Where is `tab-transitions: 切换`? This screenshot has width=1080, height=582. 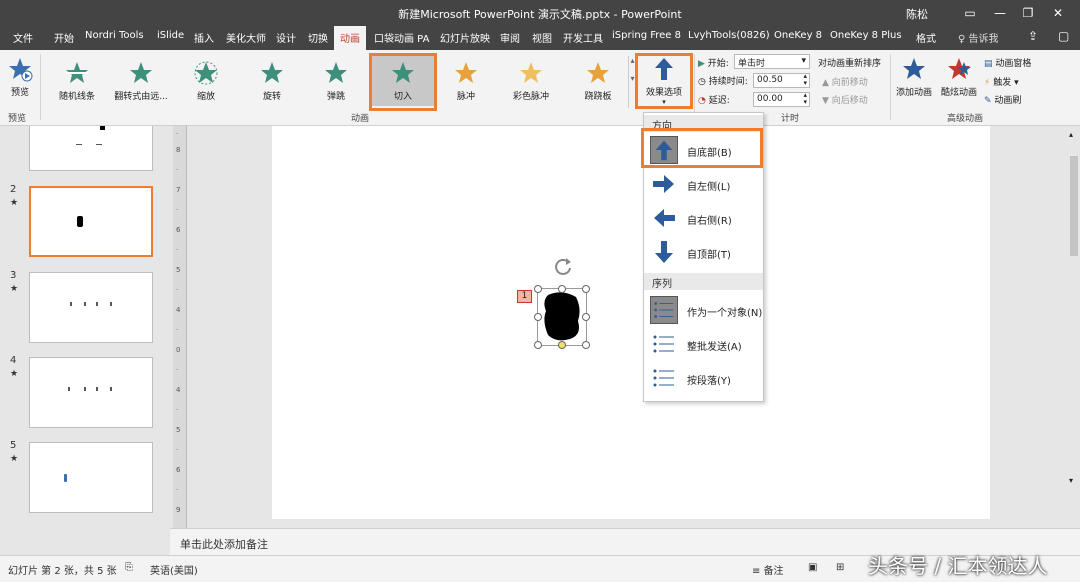 tab-transitions: 切换 is located at coordinates (318, 37).